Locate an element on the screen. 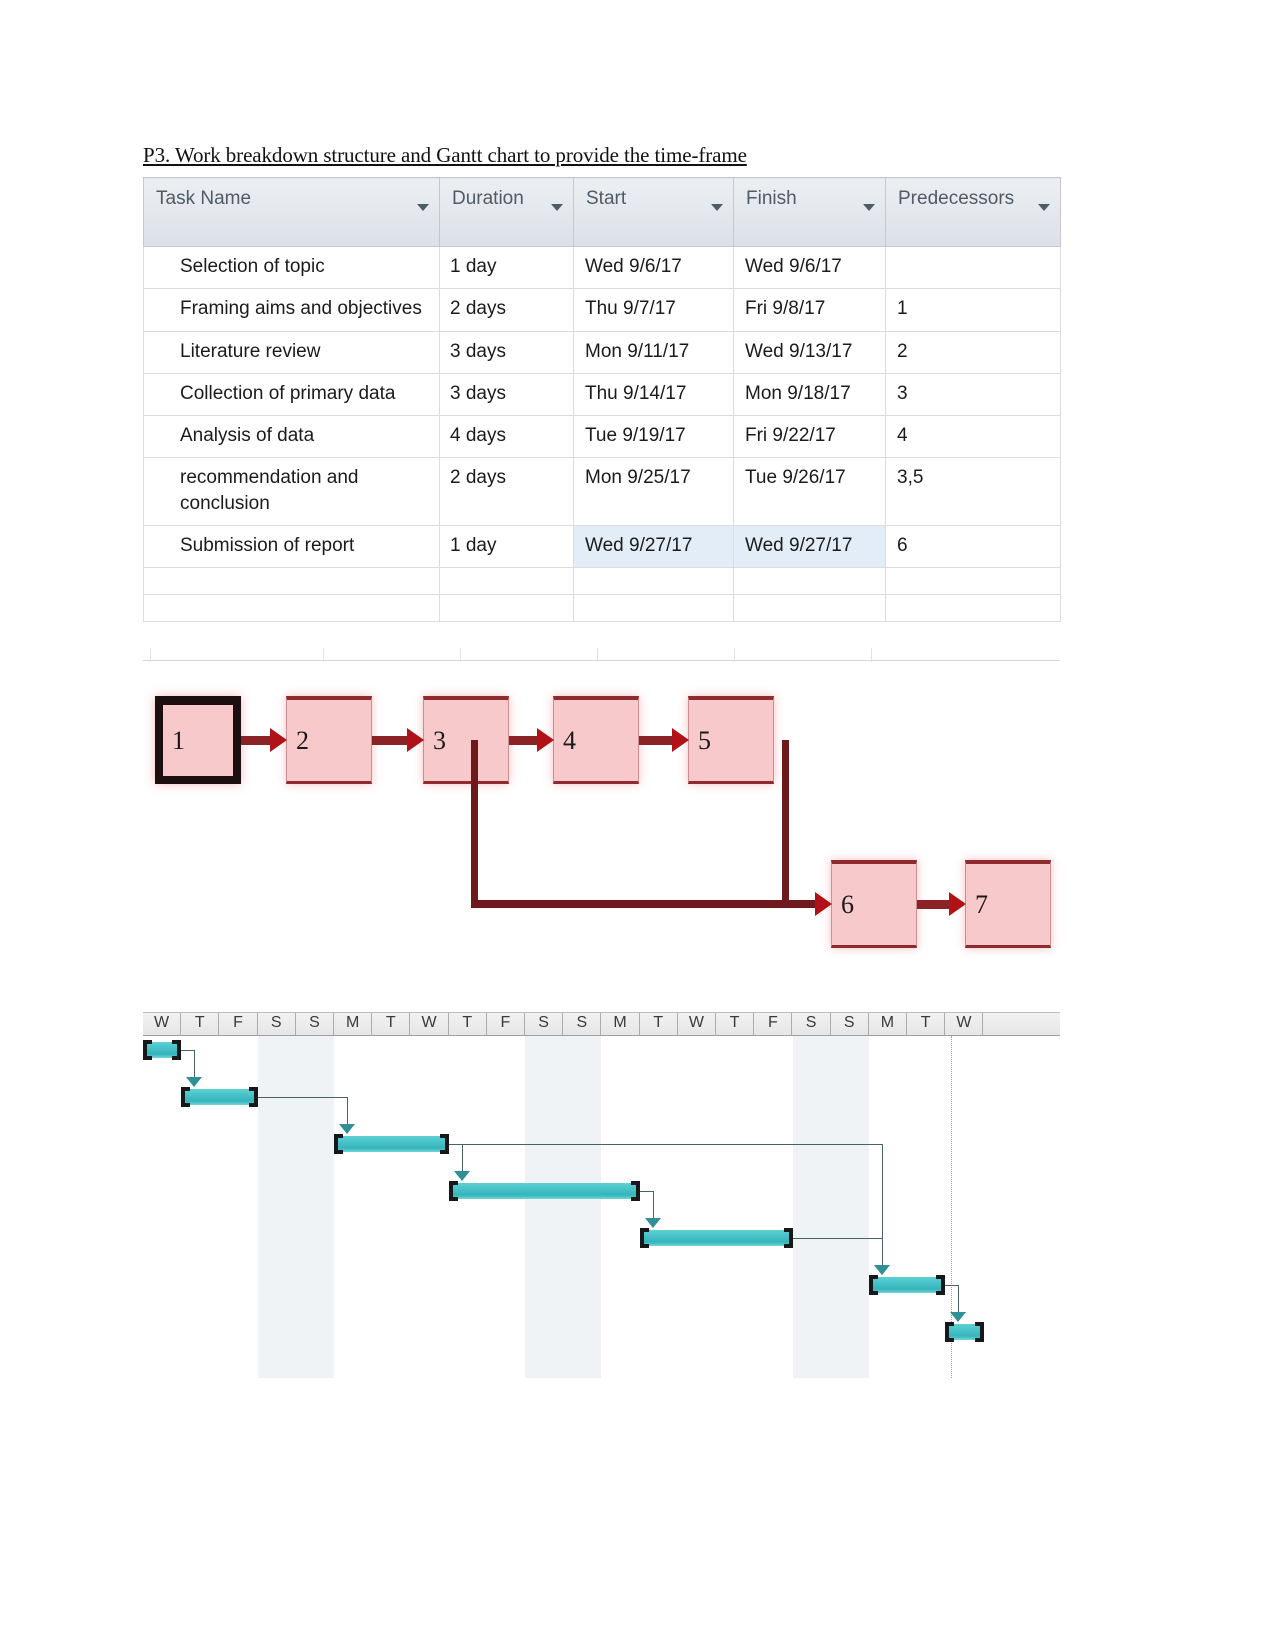 This screenshot has width=1275, height=1650. predecessors-cell: 3,5 is located at coordinates (973, 491).